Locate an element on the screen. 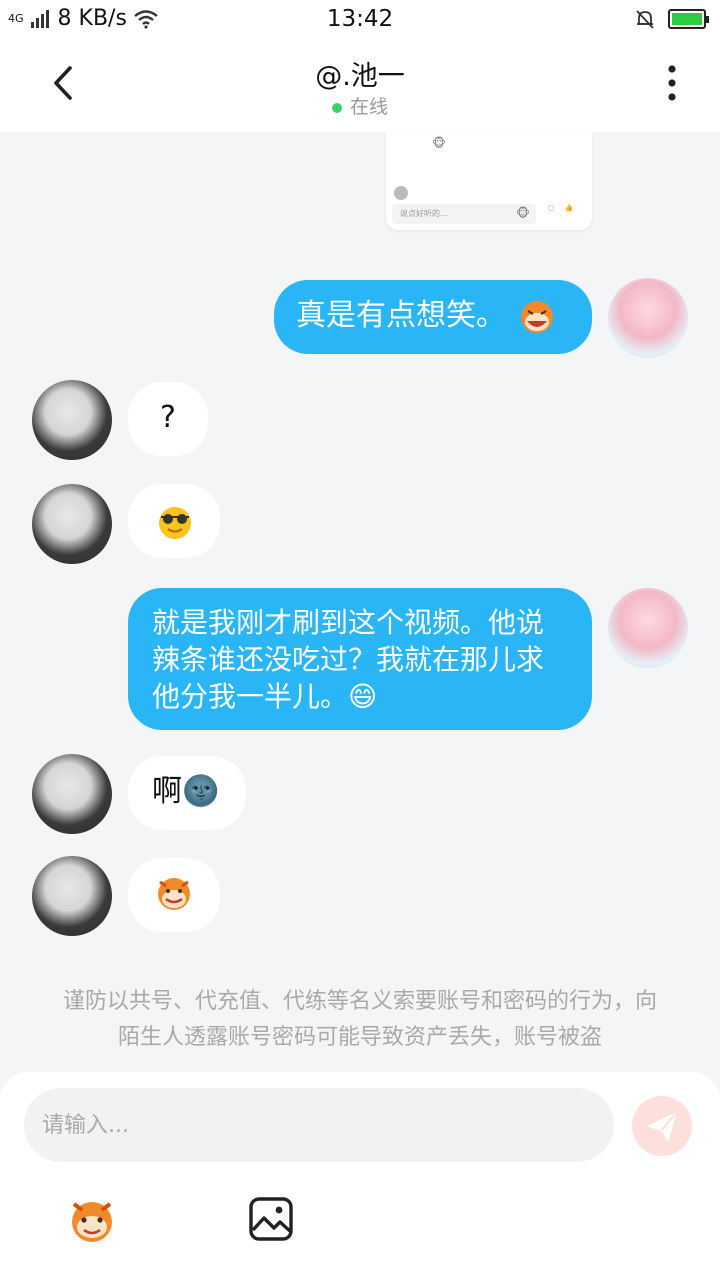 This screenshot has height=1280, width=720. emoji-mascot-icon is located at coordinates (92, 1222).